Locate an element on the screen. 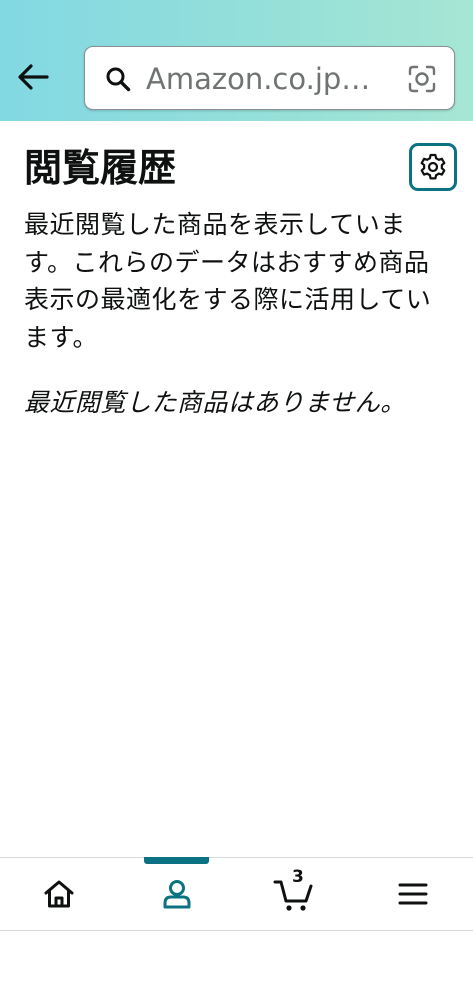 The image size is (473, 999). nav-account is located at coordinates (177, 893).